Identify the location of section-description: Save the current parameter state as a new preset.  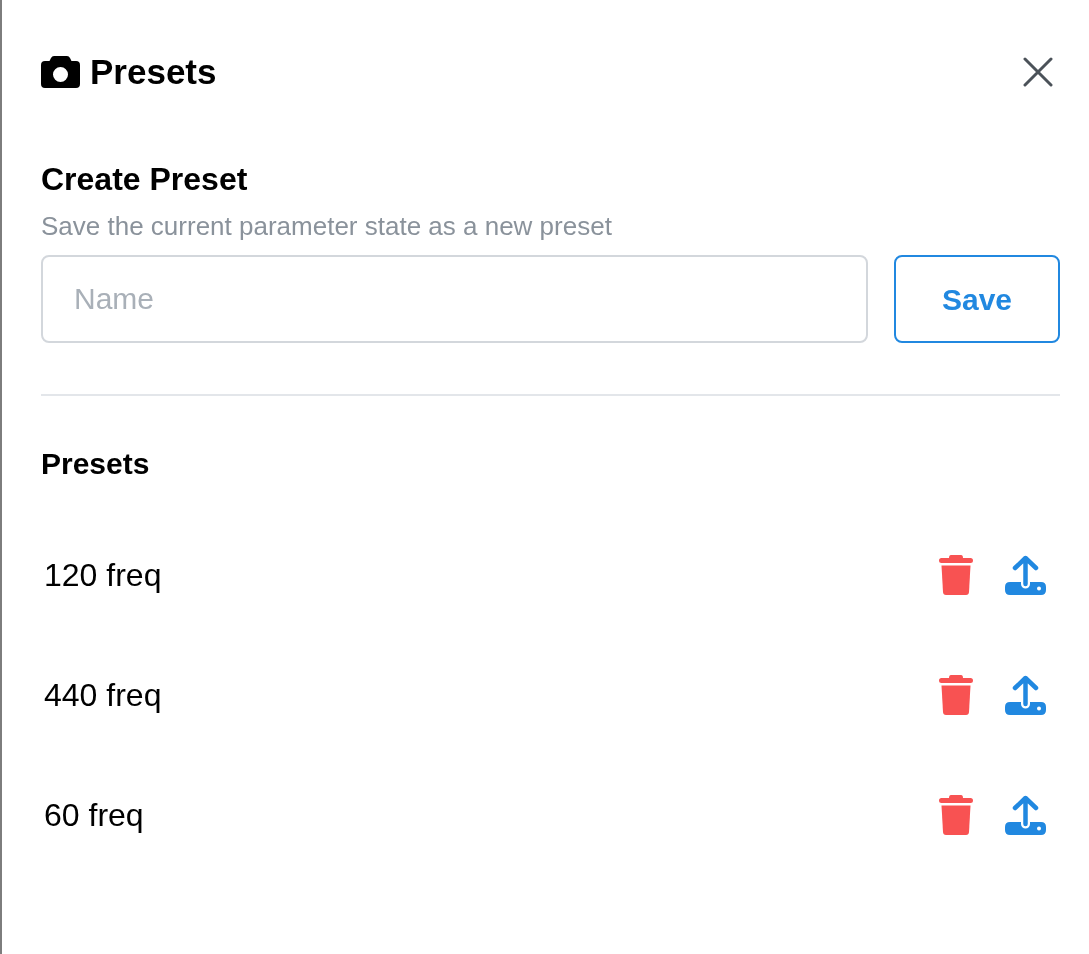
(327, 226).